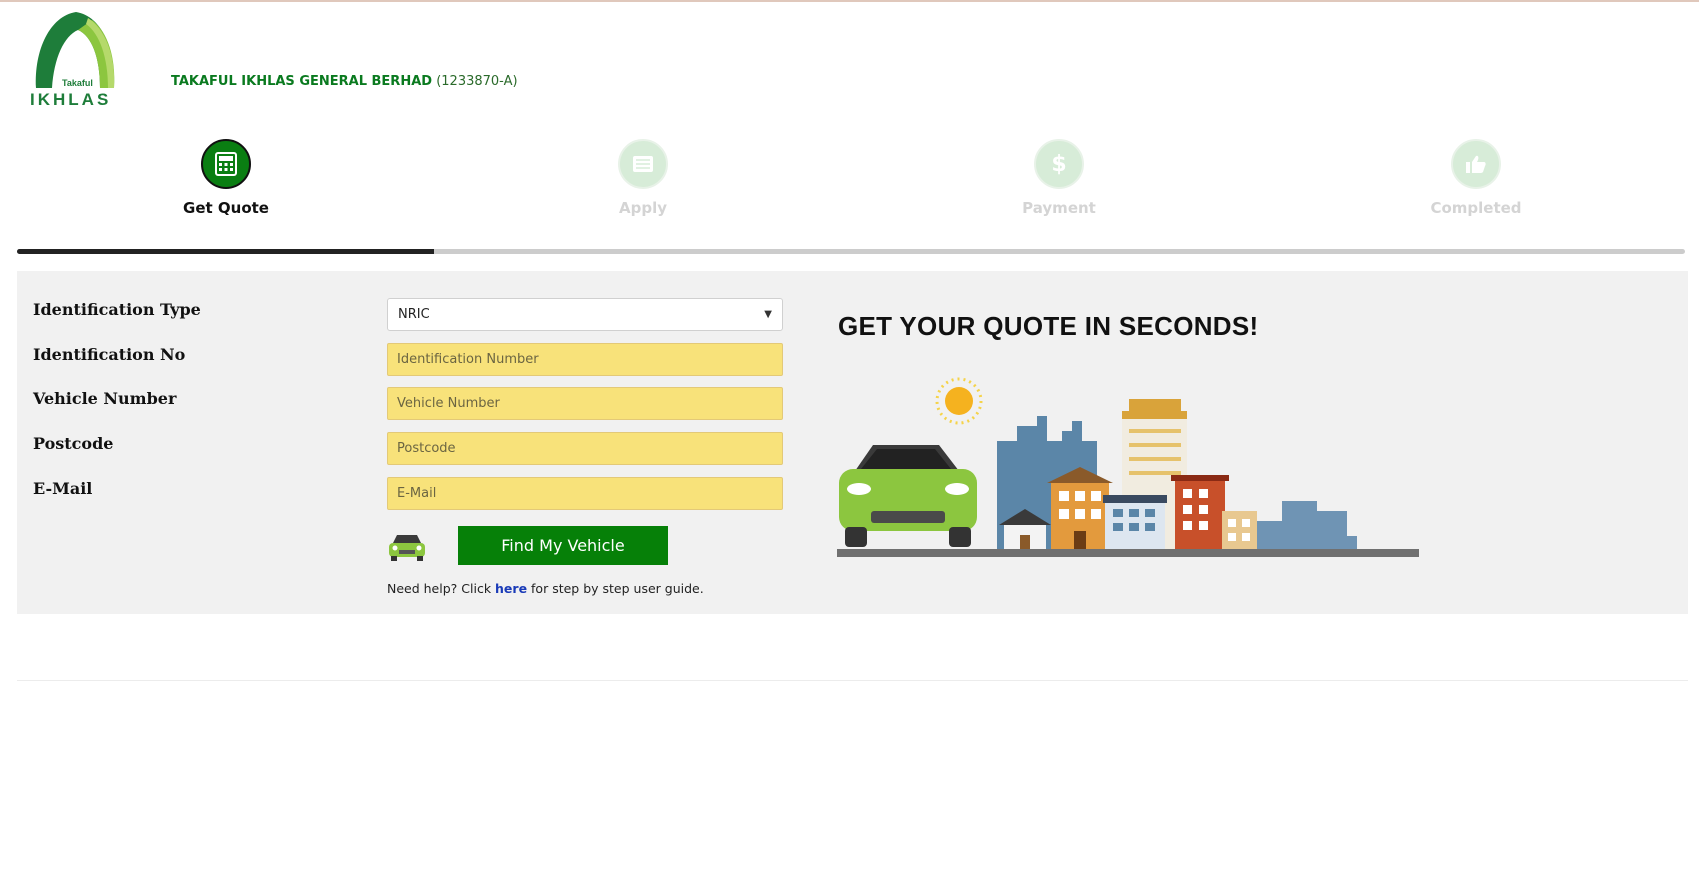  Describe the element at coordinates (70, 99) in the screenshot. I see `logo-big-text: IKHLAS` at that location.